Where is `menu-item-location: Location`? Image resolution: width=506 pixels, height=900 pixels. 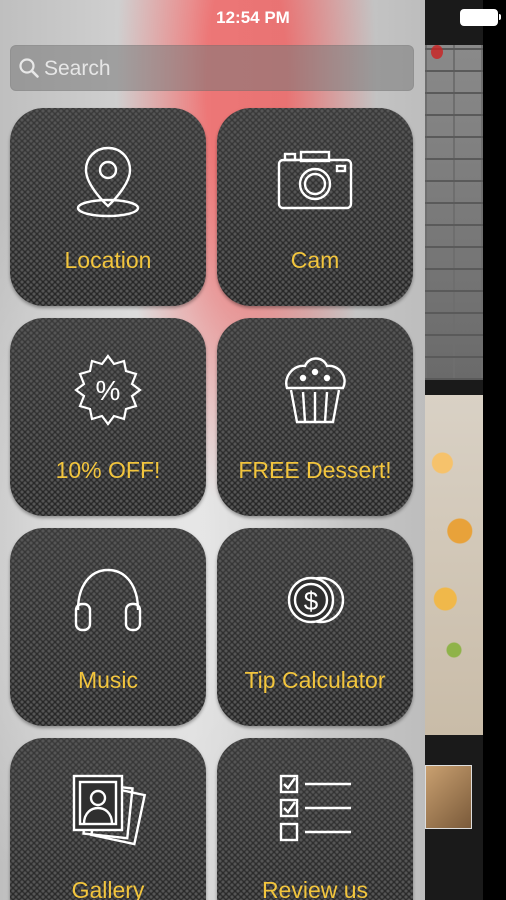 menu-item-location: Location is located at coordinates (108, 207).